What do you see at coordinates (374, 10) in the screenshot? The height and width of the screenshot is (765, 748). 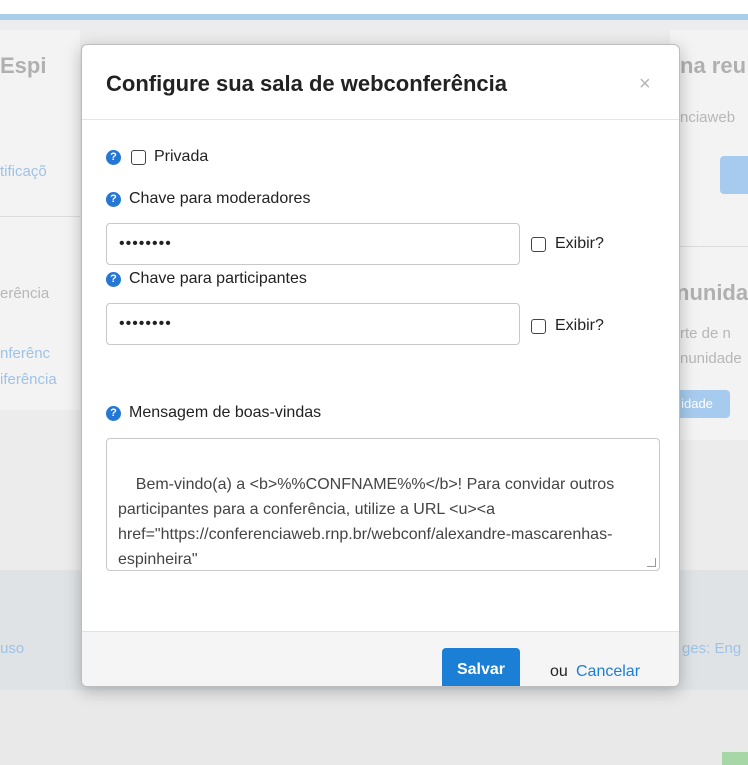 I see `top-bar` at bounding box center [374, 10].